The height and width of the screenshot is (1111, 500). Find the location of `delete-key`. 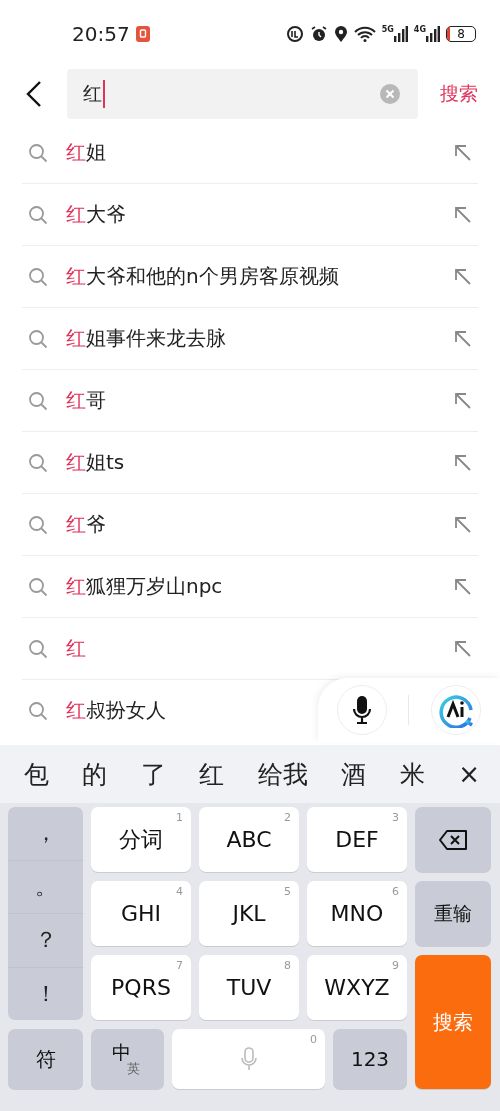

delete-key is located at coordinates (453, 839).